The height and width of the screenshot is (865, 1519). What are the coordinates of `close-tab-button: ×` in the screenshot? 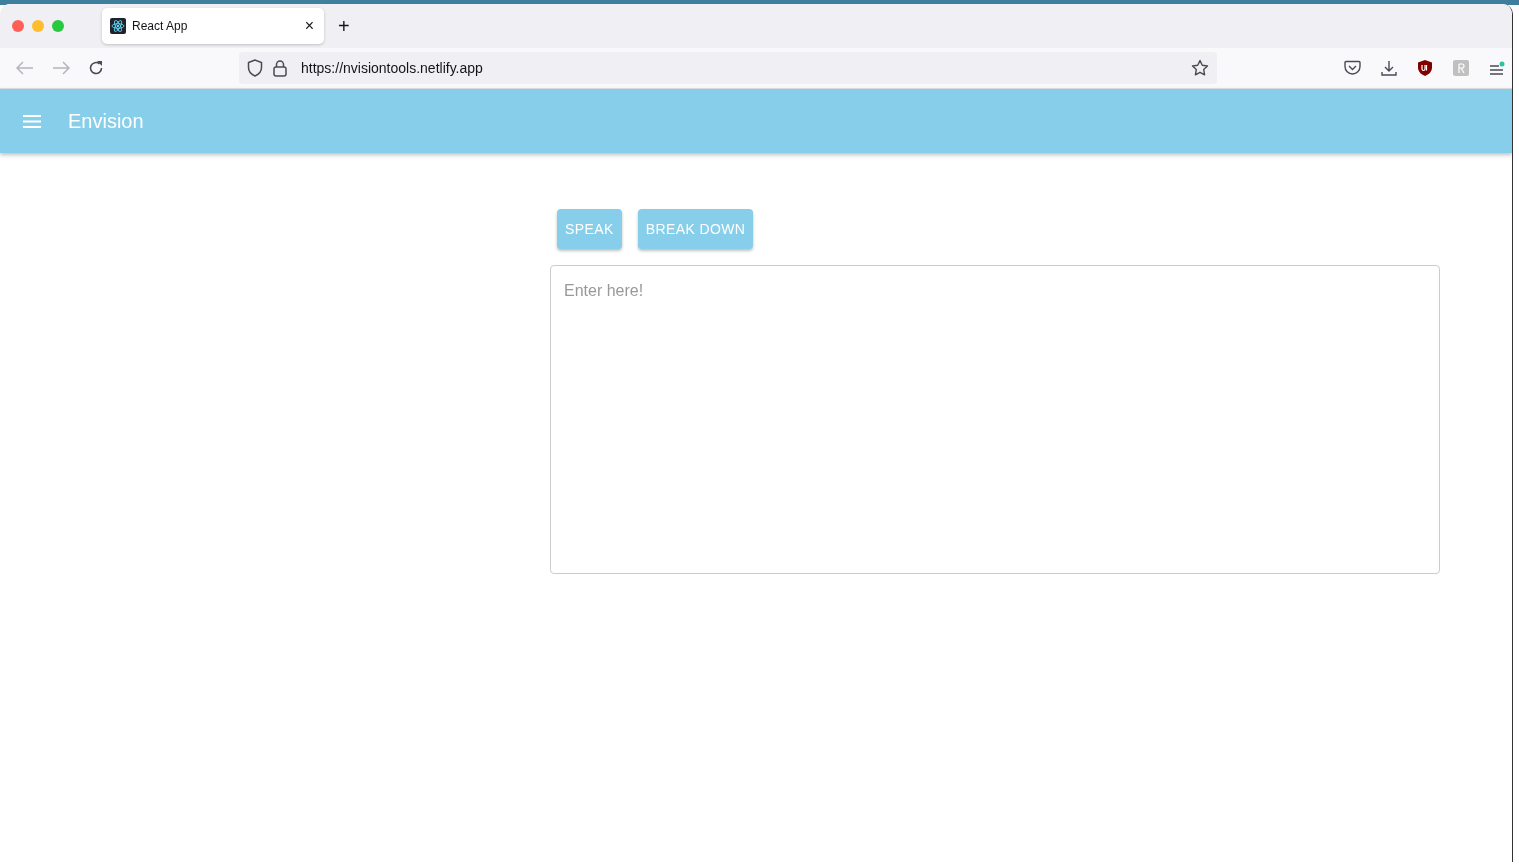 It's located at (309, 26).